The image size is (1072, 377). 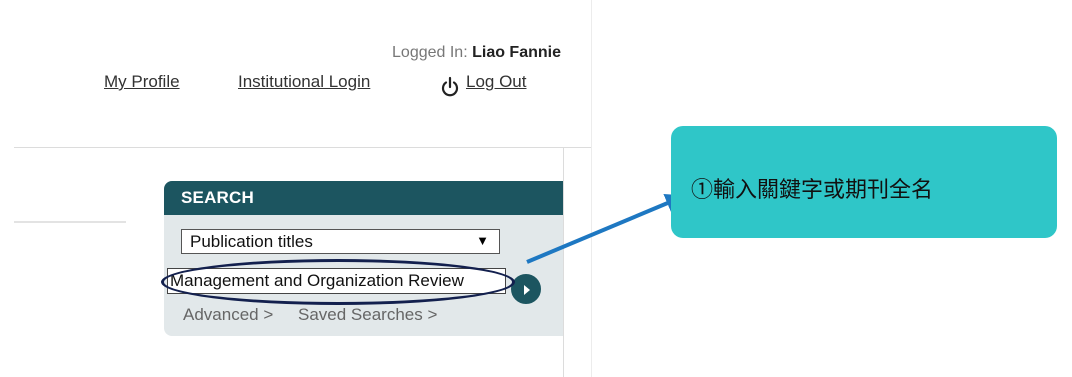 I want to click on annotation-callout: ①輸入關鍵字或期刊全名, so click(x=864, y=182).